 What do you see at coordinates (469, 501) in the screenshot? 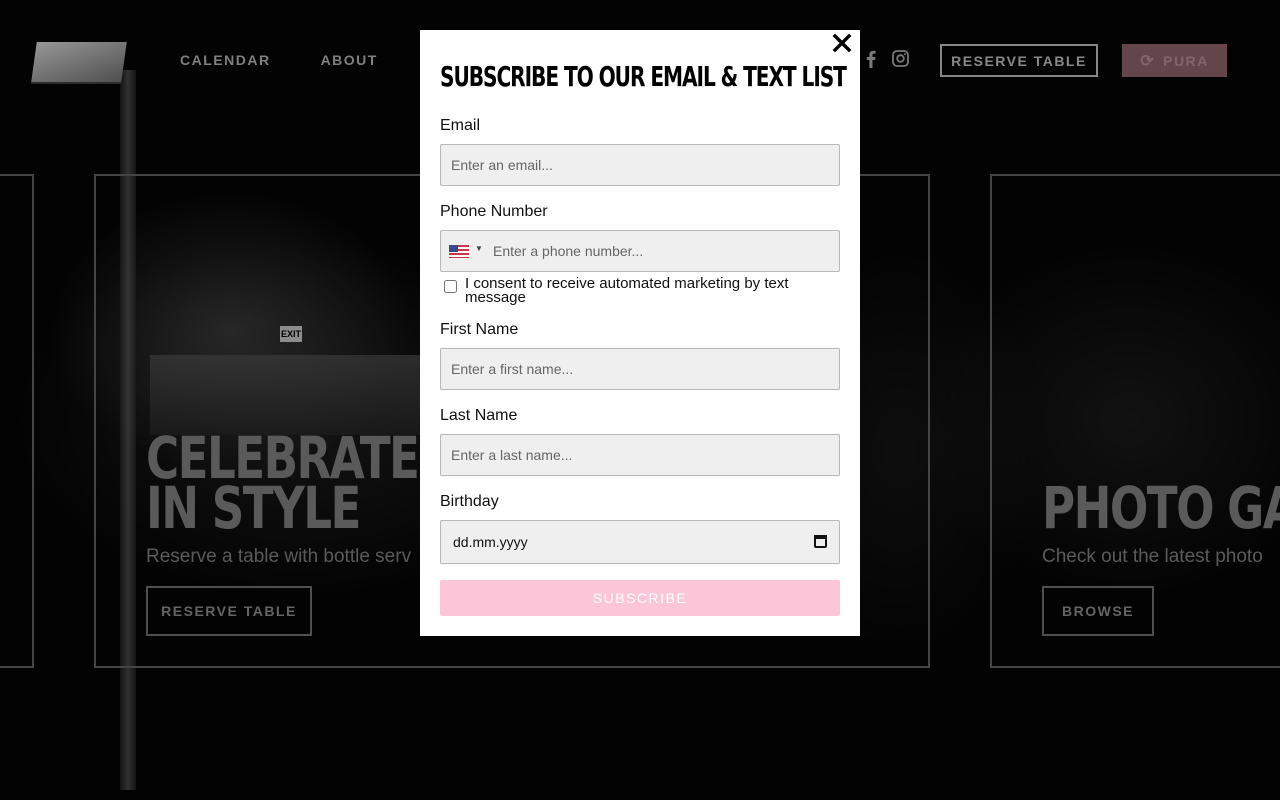
I see `birthday-label: Birthday` at bounding box center [469, 501].